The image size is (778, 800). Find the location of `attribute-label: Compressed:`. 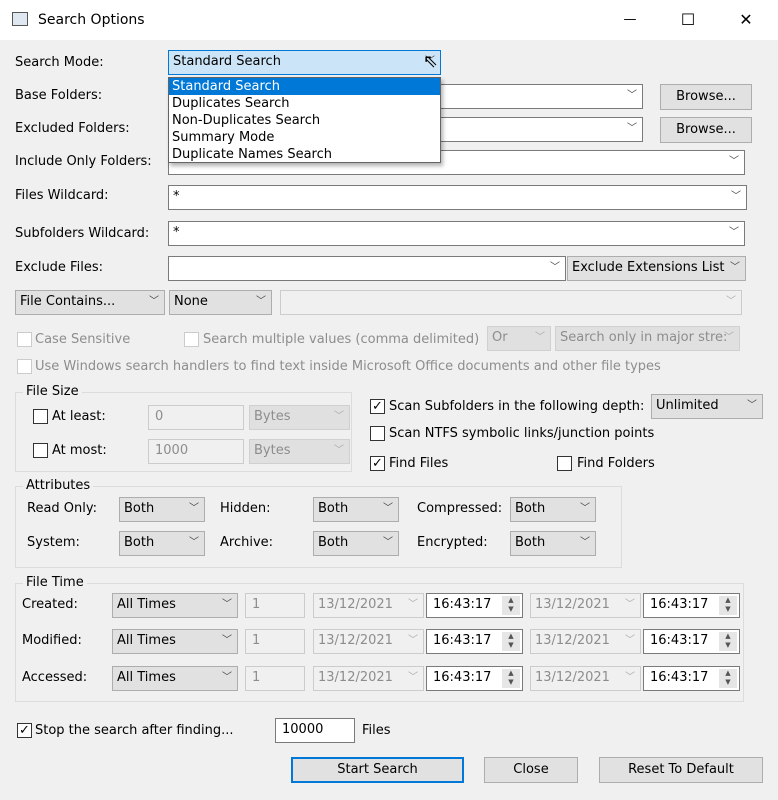

attribute-label: Compressed: is located at coordinates (459, 509).